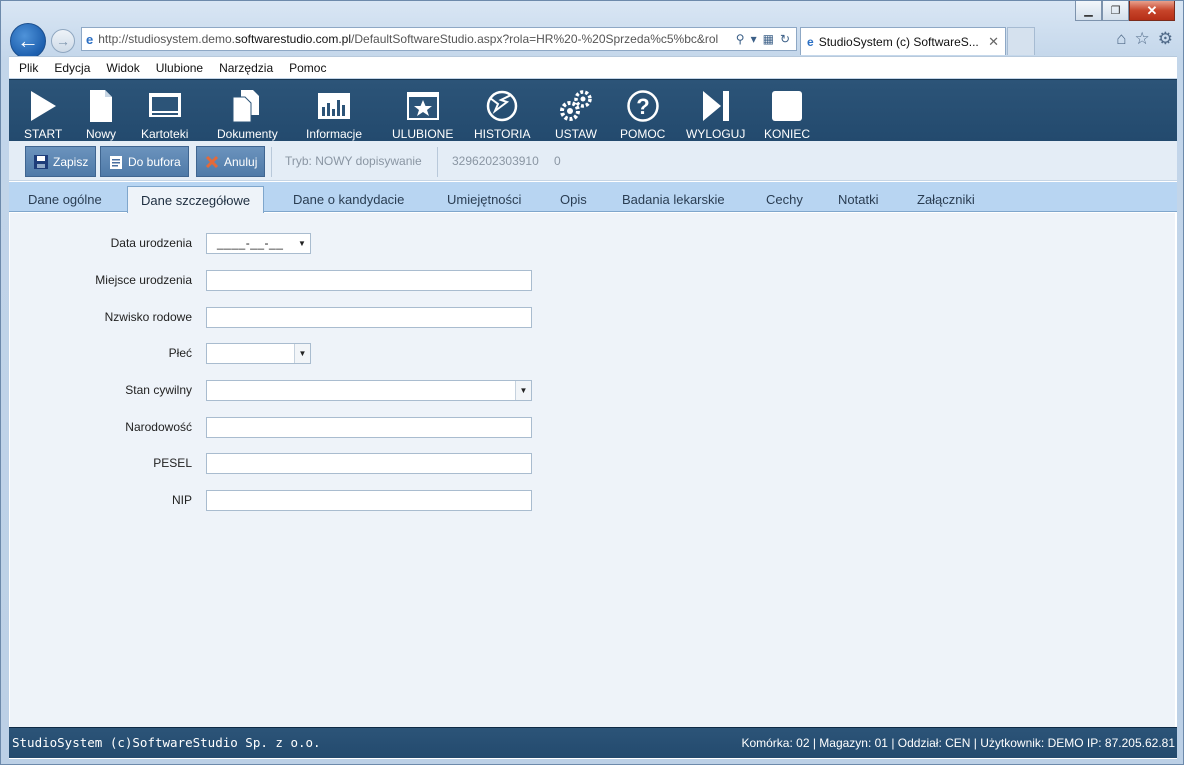 The image size is (1184, 765). What do you see at coordinates (502, 134) in the screenshot?
I see `toolbar-historia-label: HISTORIA` at bounding box center [502, 134].